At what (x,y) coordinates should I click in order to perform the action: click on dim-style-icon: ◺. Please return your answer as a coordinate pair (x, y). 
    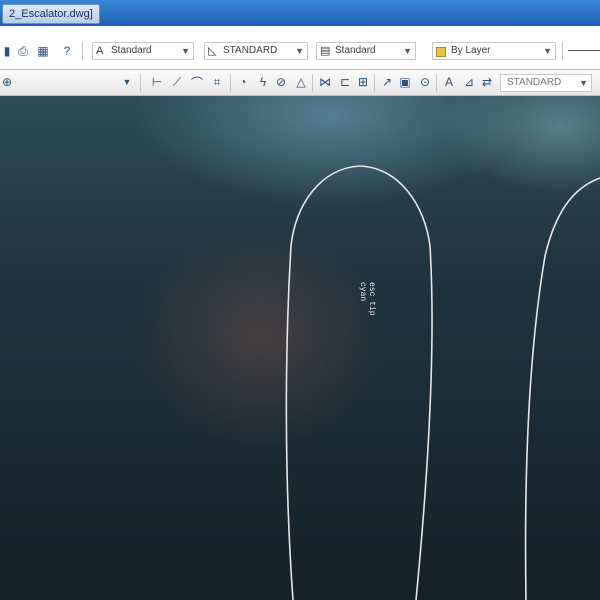
    Looking at the image, I should click on (212, 51).